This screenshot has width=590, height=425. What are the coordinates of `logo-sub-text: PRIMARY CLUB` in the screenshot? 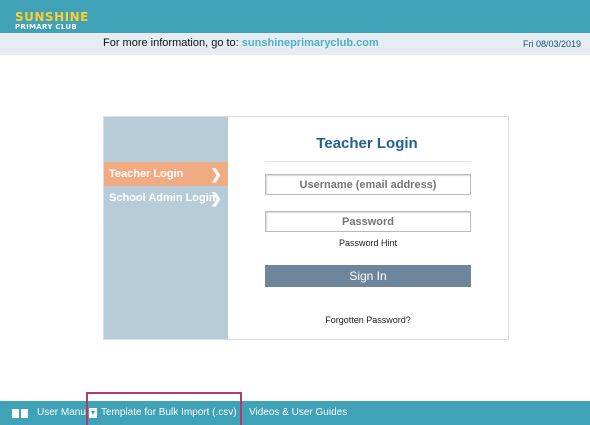 It's located at (46, 27).